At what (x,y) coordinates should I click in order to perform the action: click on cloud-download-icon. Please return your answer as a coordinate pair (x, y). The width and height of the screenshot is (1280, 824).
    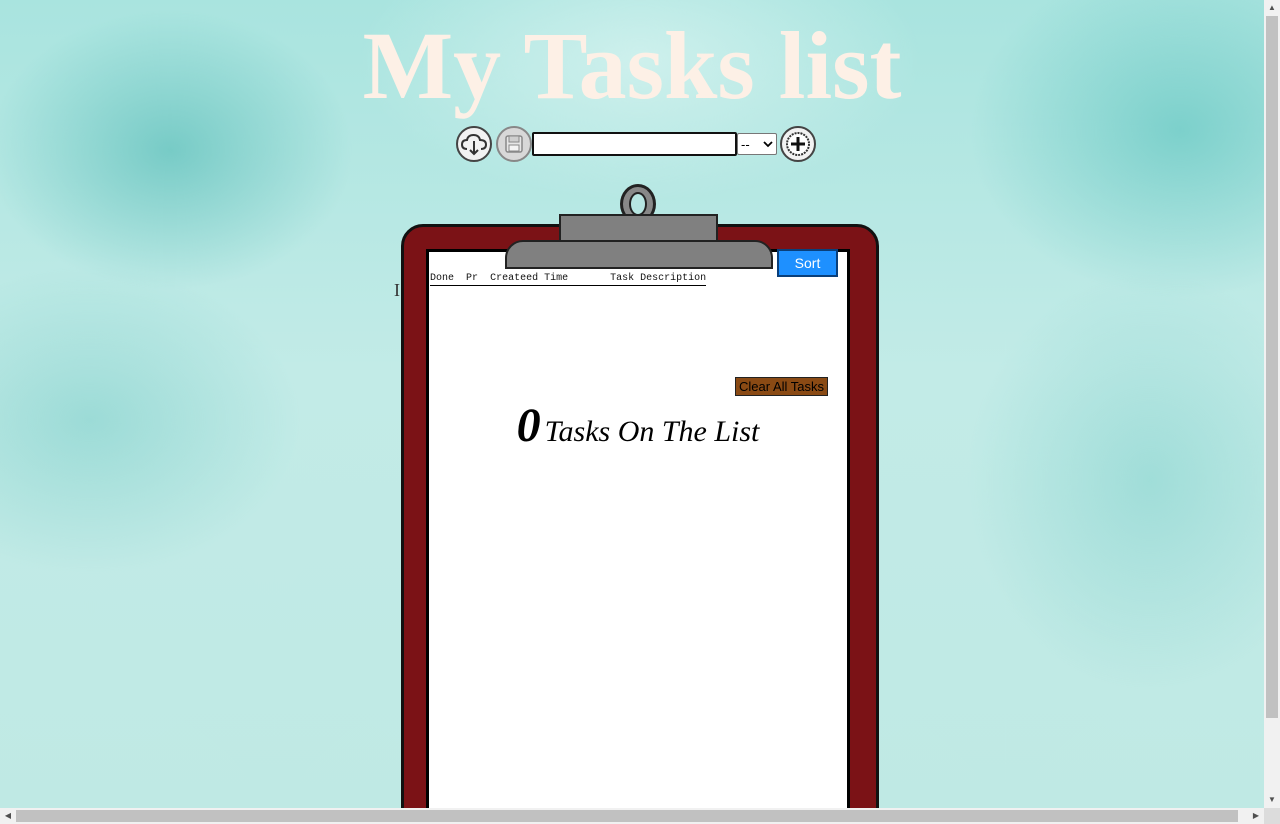
    Looking at the image, I should click on (474, 144).